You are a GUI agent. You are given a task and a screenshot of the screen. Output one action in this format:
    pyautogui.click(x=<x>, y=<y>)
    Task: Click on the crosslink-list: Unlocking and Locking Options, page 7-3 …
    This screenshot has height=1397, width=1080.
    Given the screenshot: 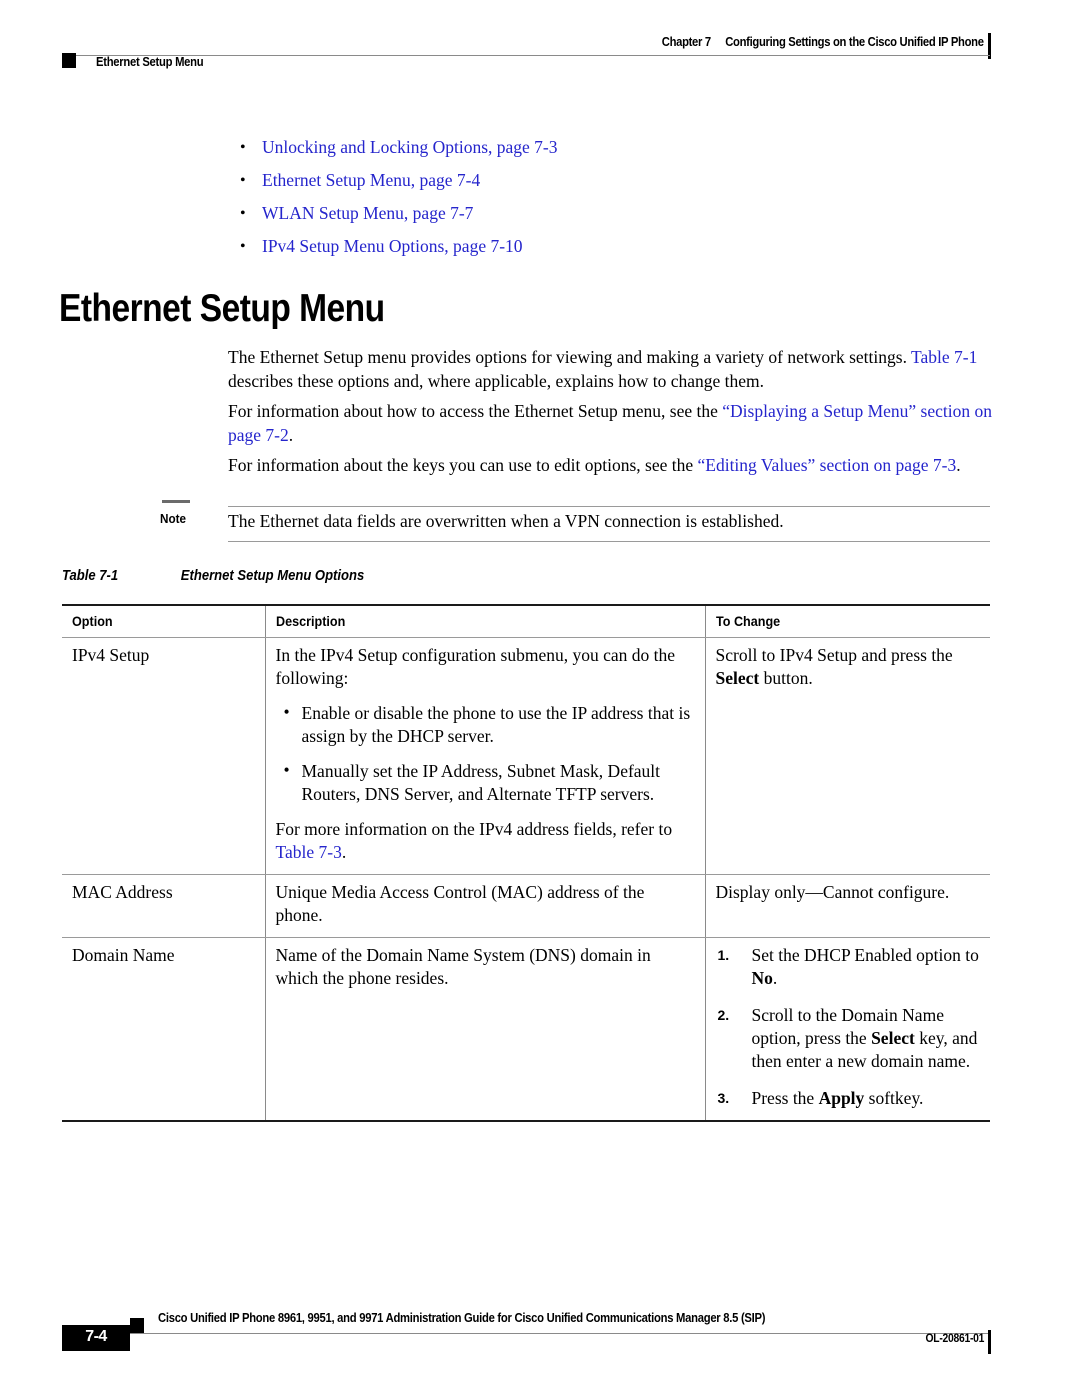 What is the action you would take?
    pyautogui.click(x=606, y=202)
    